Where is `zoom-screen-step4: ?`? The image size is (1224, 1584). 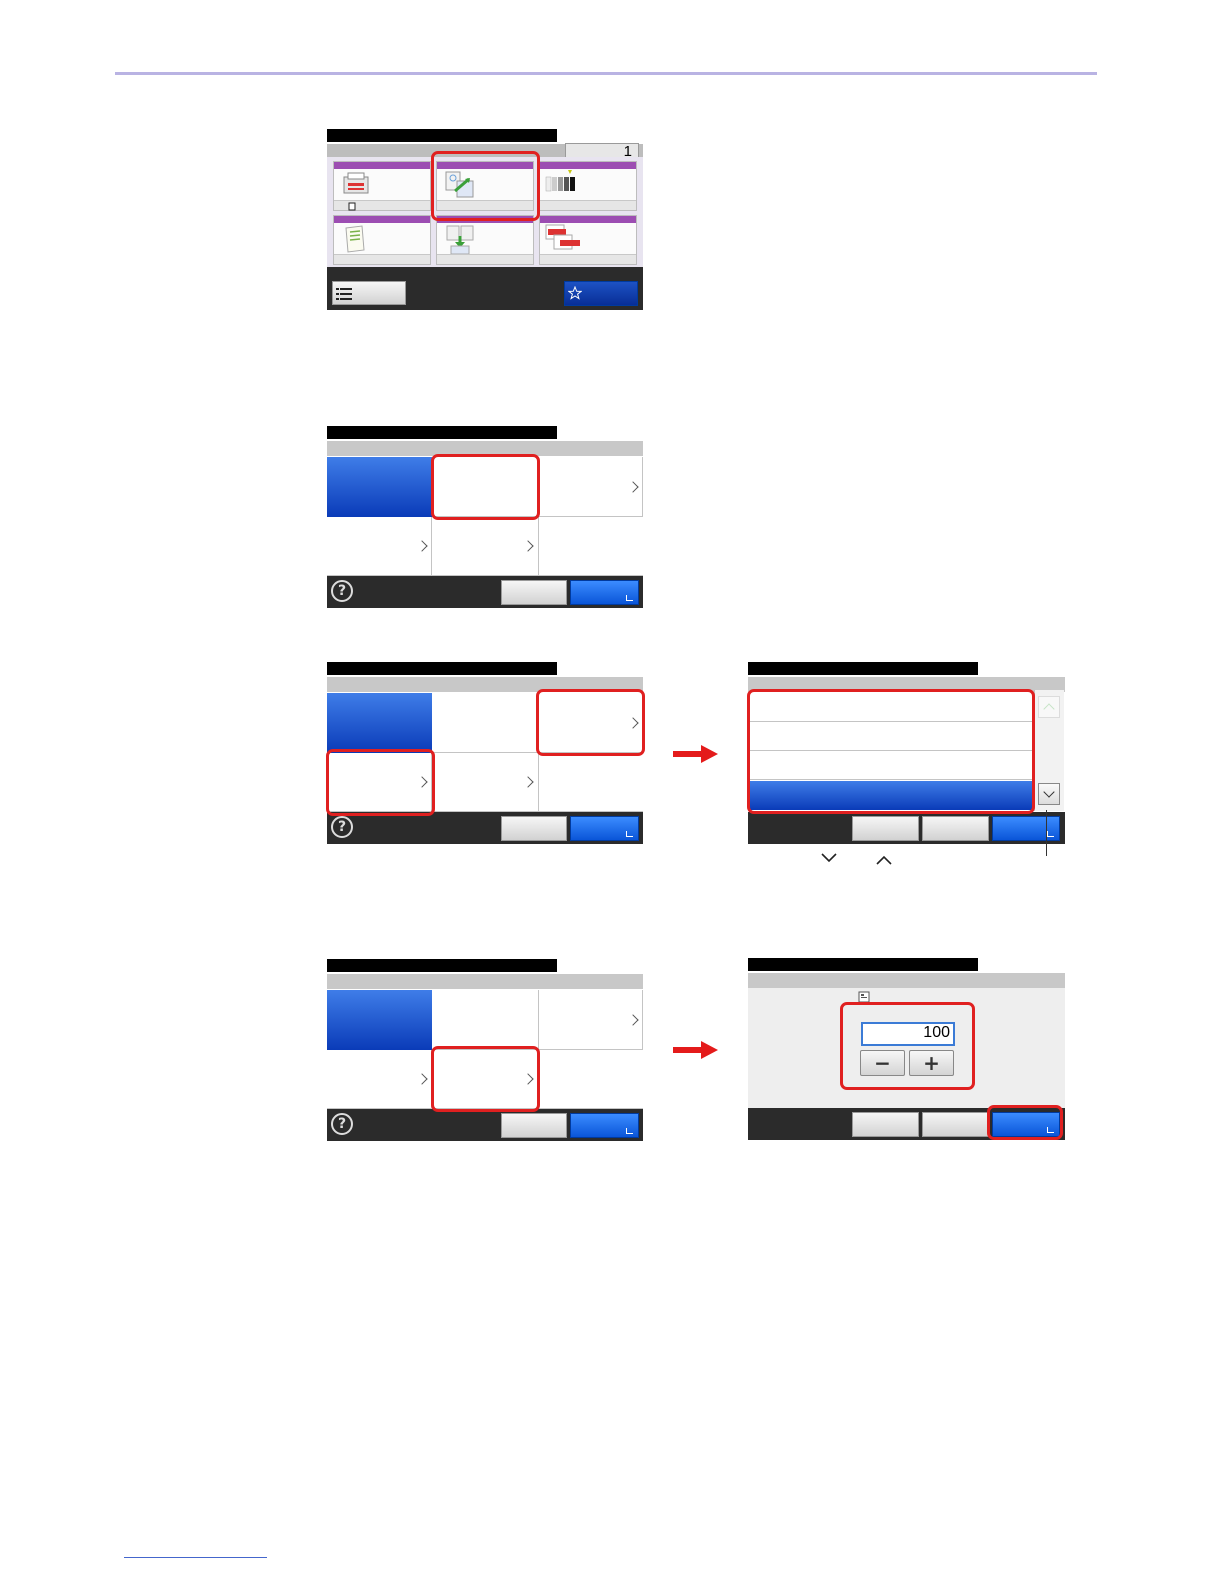
zoom-screen-step4: ? is located at coordinates (485, 1050).